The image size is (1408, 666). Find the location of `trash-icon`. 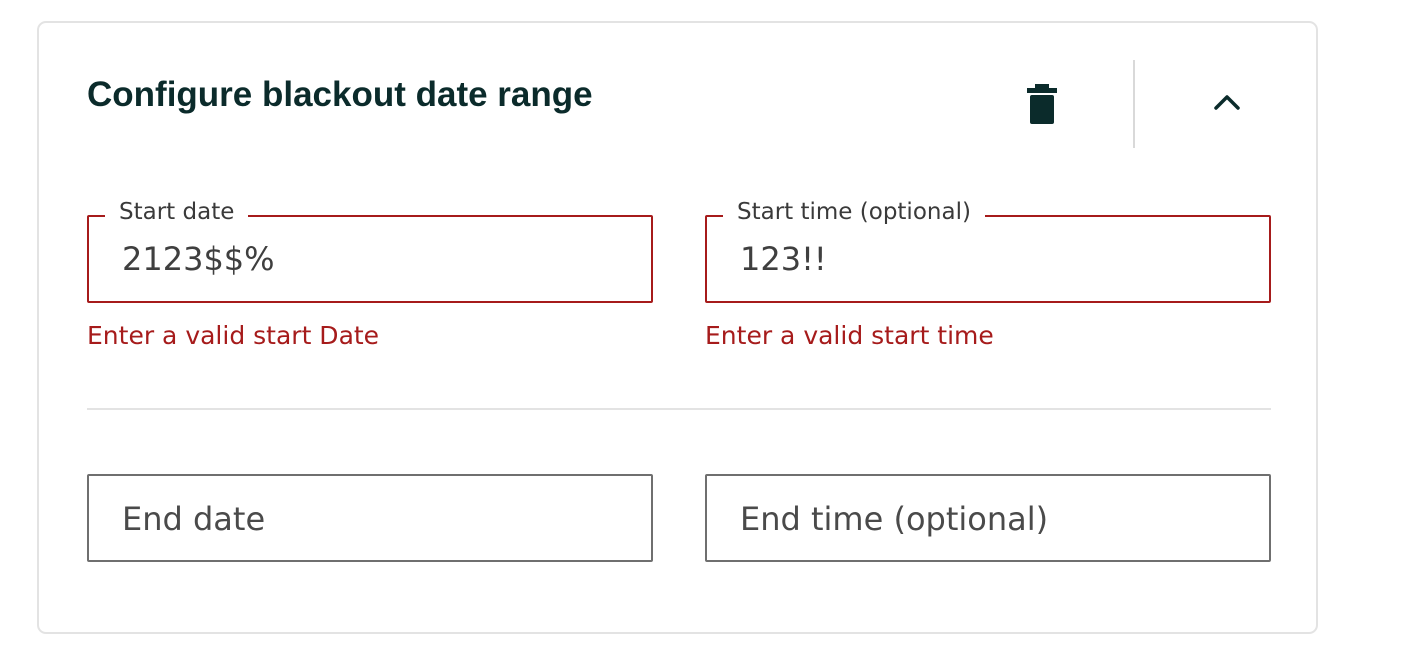

trash-icon is located at coordinates (1042, 106).